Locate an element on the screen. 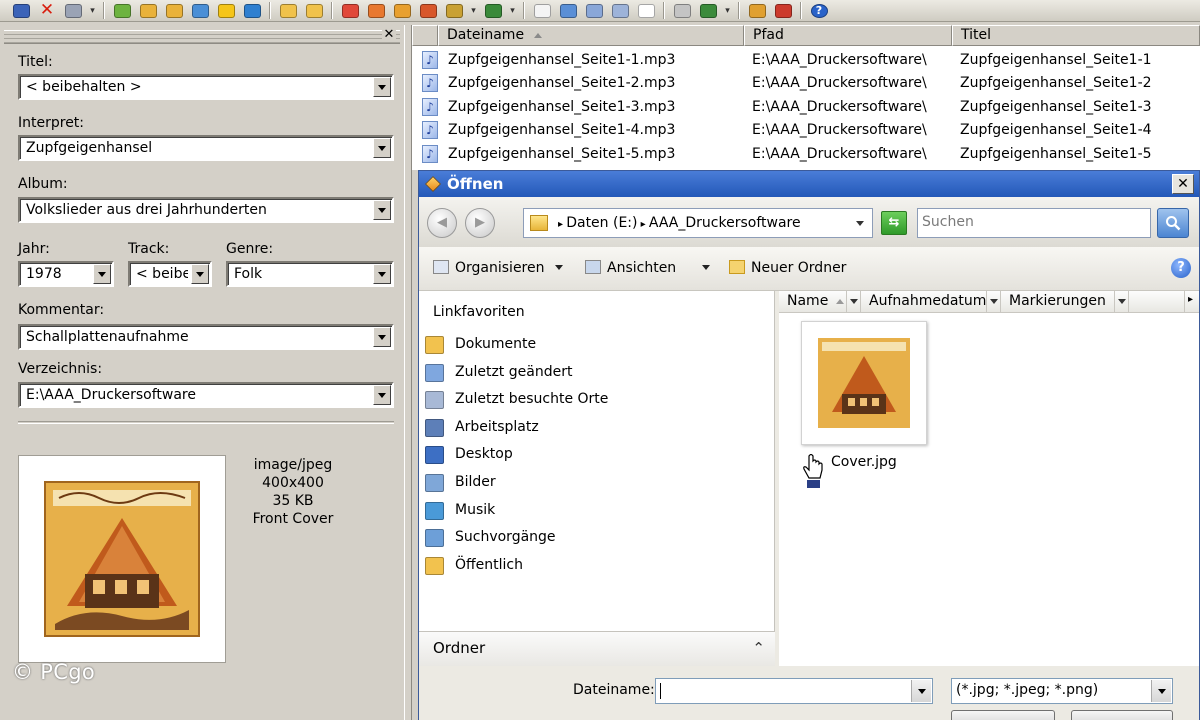 The image size is (1200, 720). file-name: Zupfgeigenhansel_Seite1-2.mp3 is located at coordinates (562, 83).